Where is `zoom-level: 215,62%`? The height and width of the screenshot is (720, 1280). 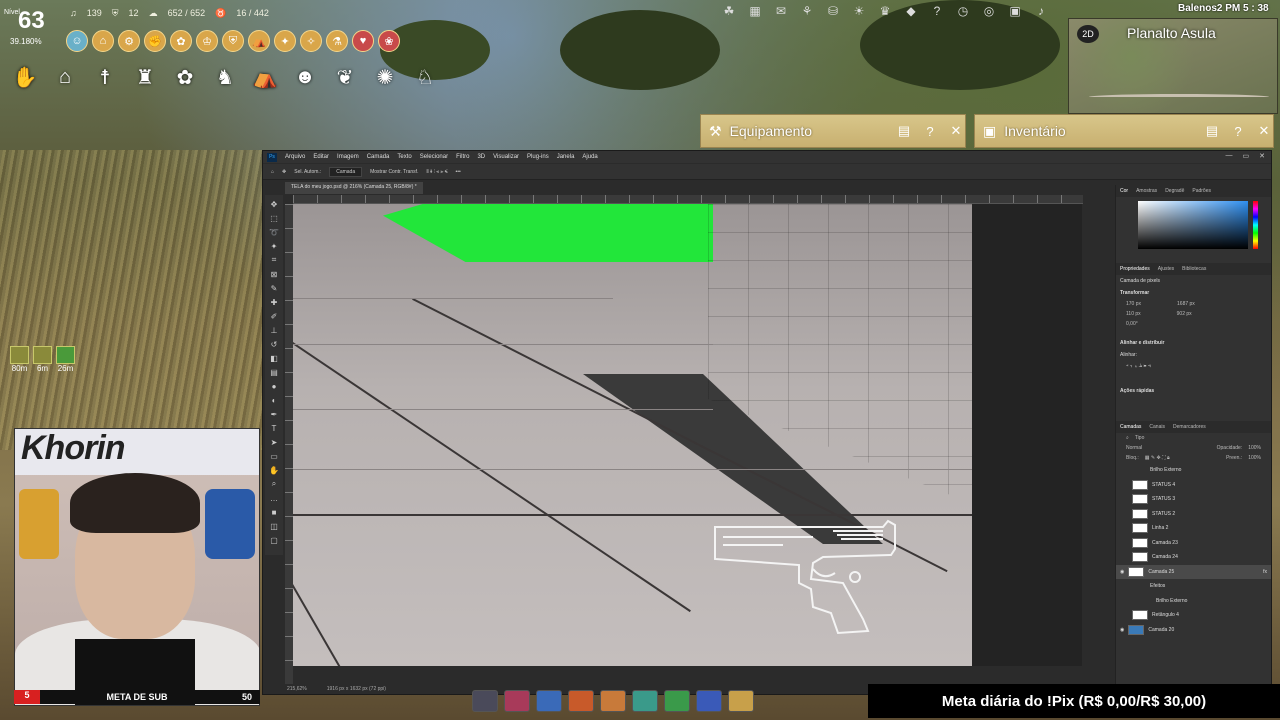
zoom-level: 215,62% is located at coordinates (297, 689).